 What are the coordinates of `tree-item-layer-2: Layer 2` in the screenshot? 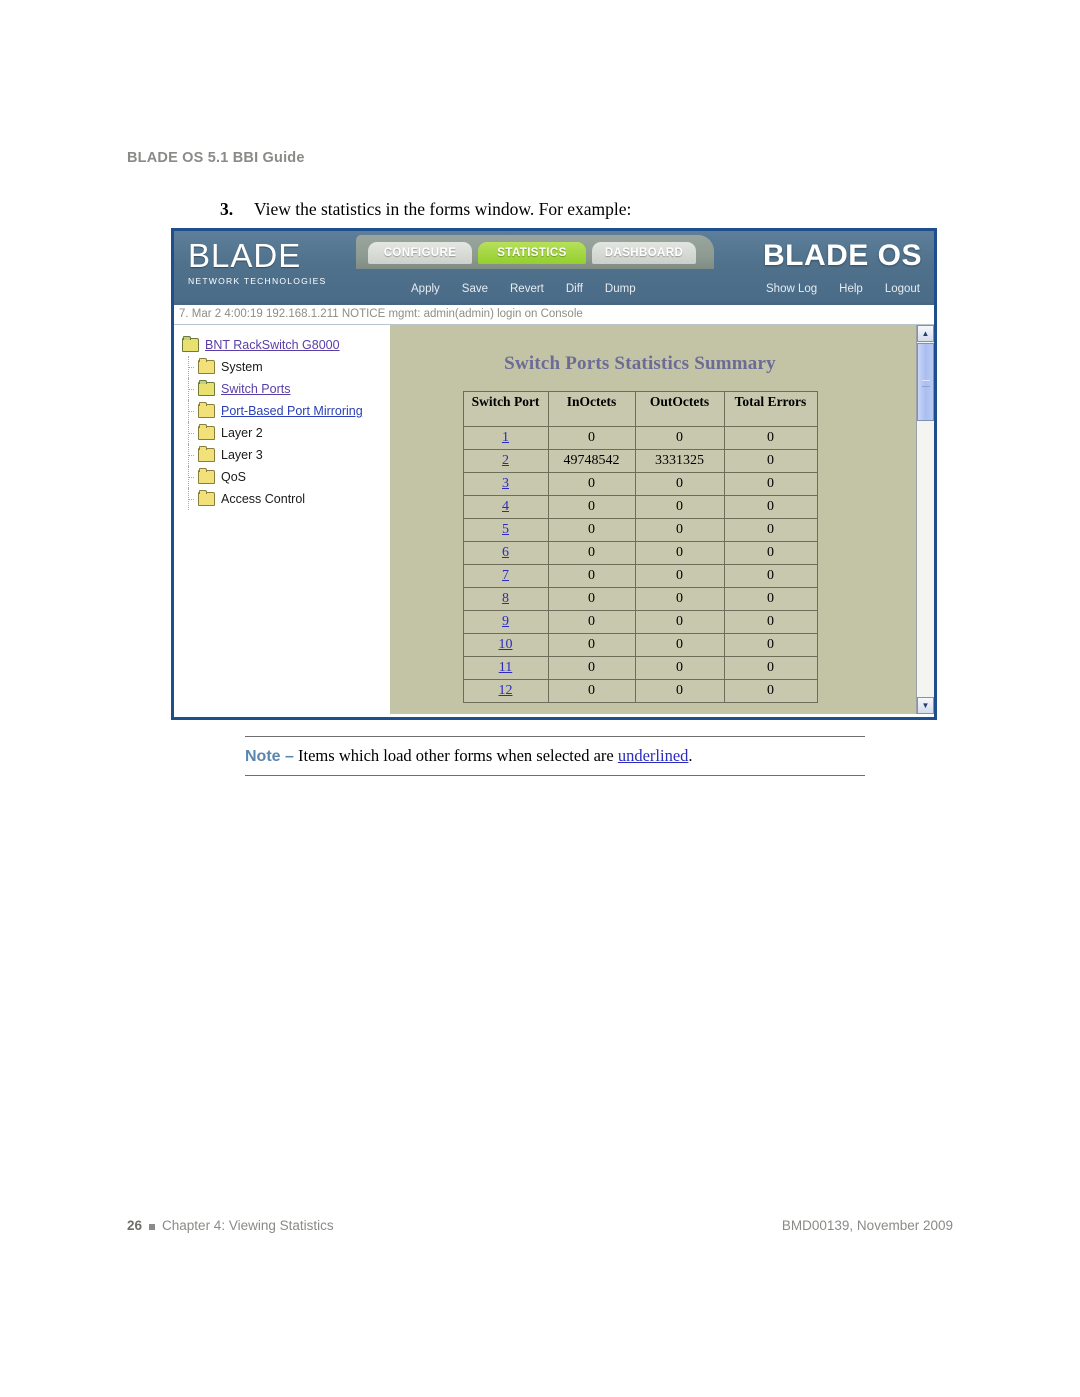 It's located at (286, 433).